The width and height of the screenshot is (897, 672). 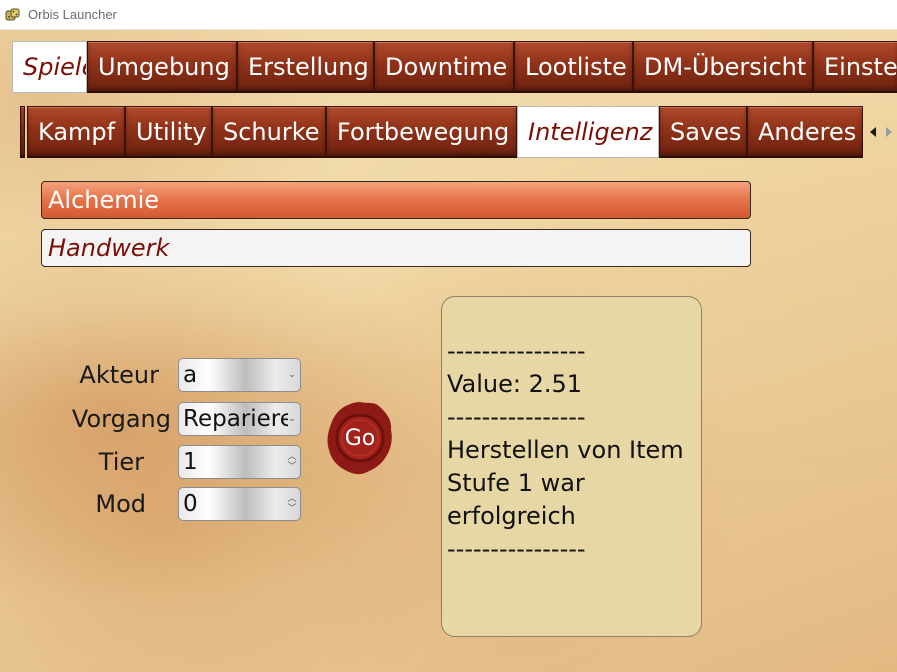 I want to click on tab-anderes: Anderes, so click(x=805, y=132).